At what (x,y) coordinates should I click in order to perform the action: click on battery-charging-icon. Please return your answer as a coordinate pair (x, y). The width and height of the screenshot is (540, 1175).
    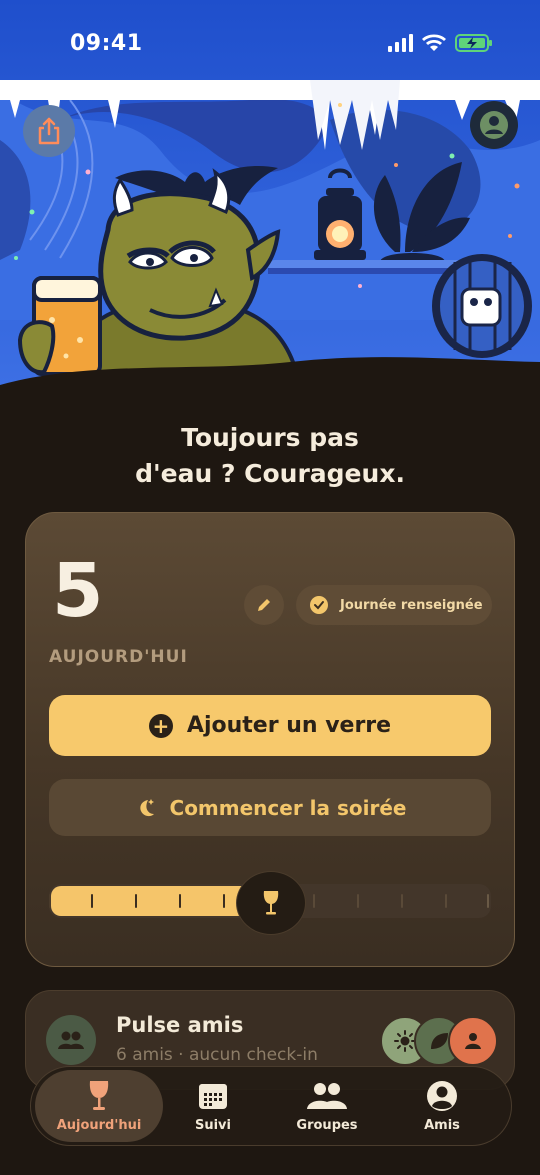
    Looking at the image, I should click on (473, 43).